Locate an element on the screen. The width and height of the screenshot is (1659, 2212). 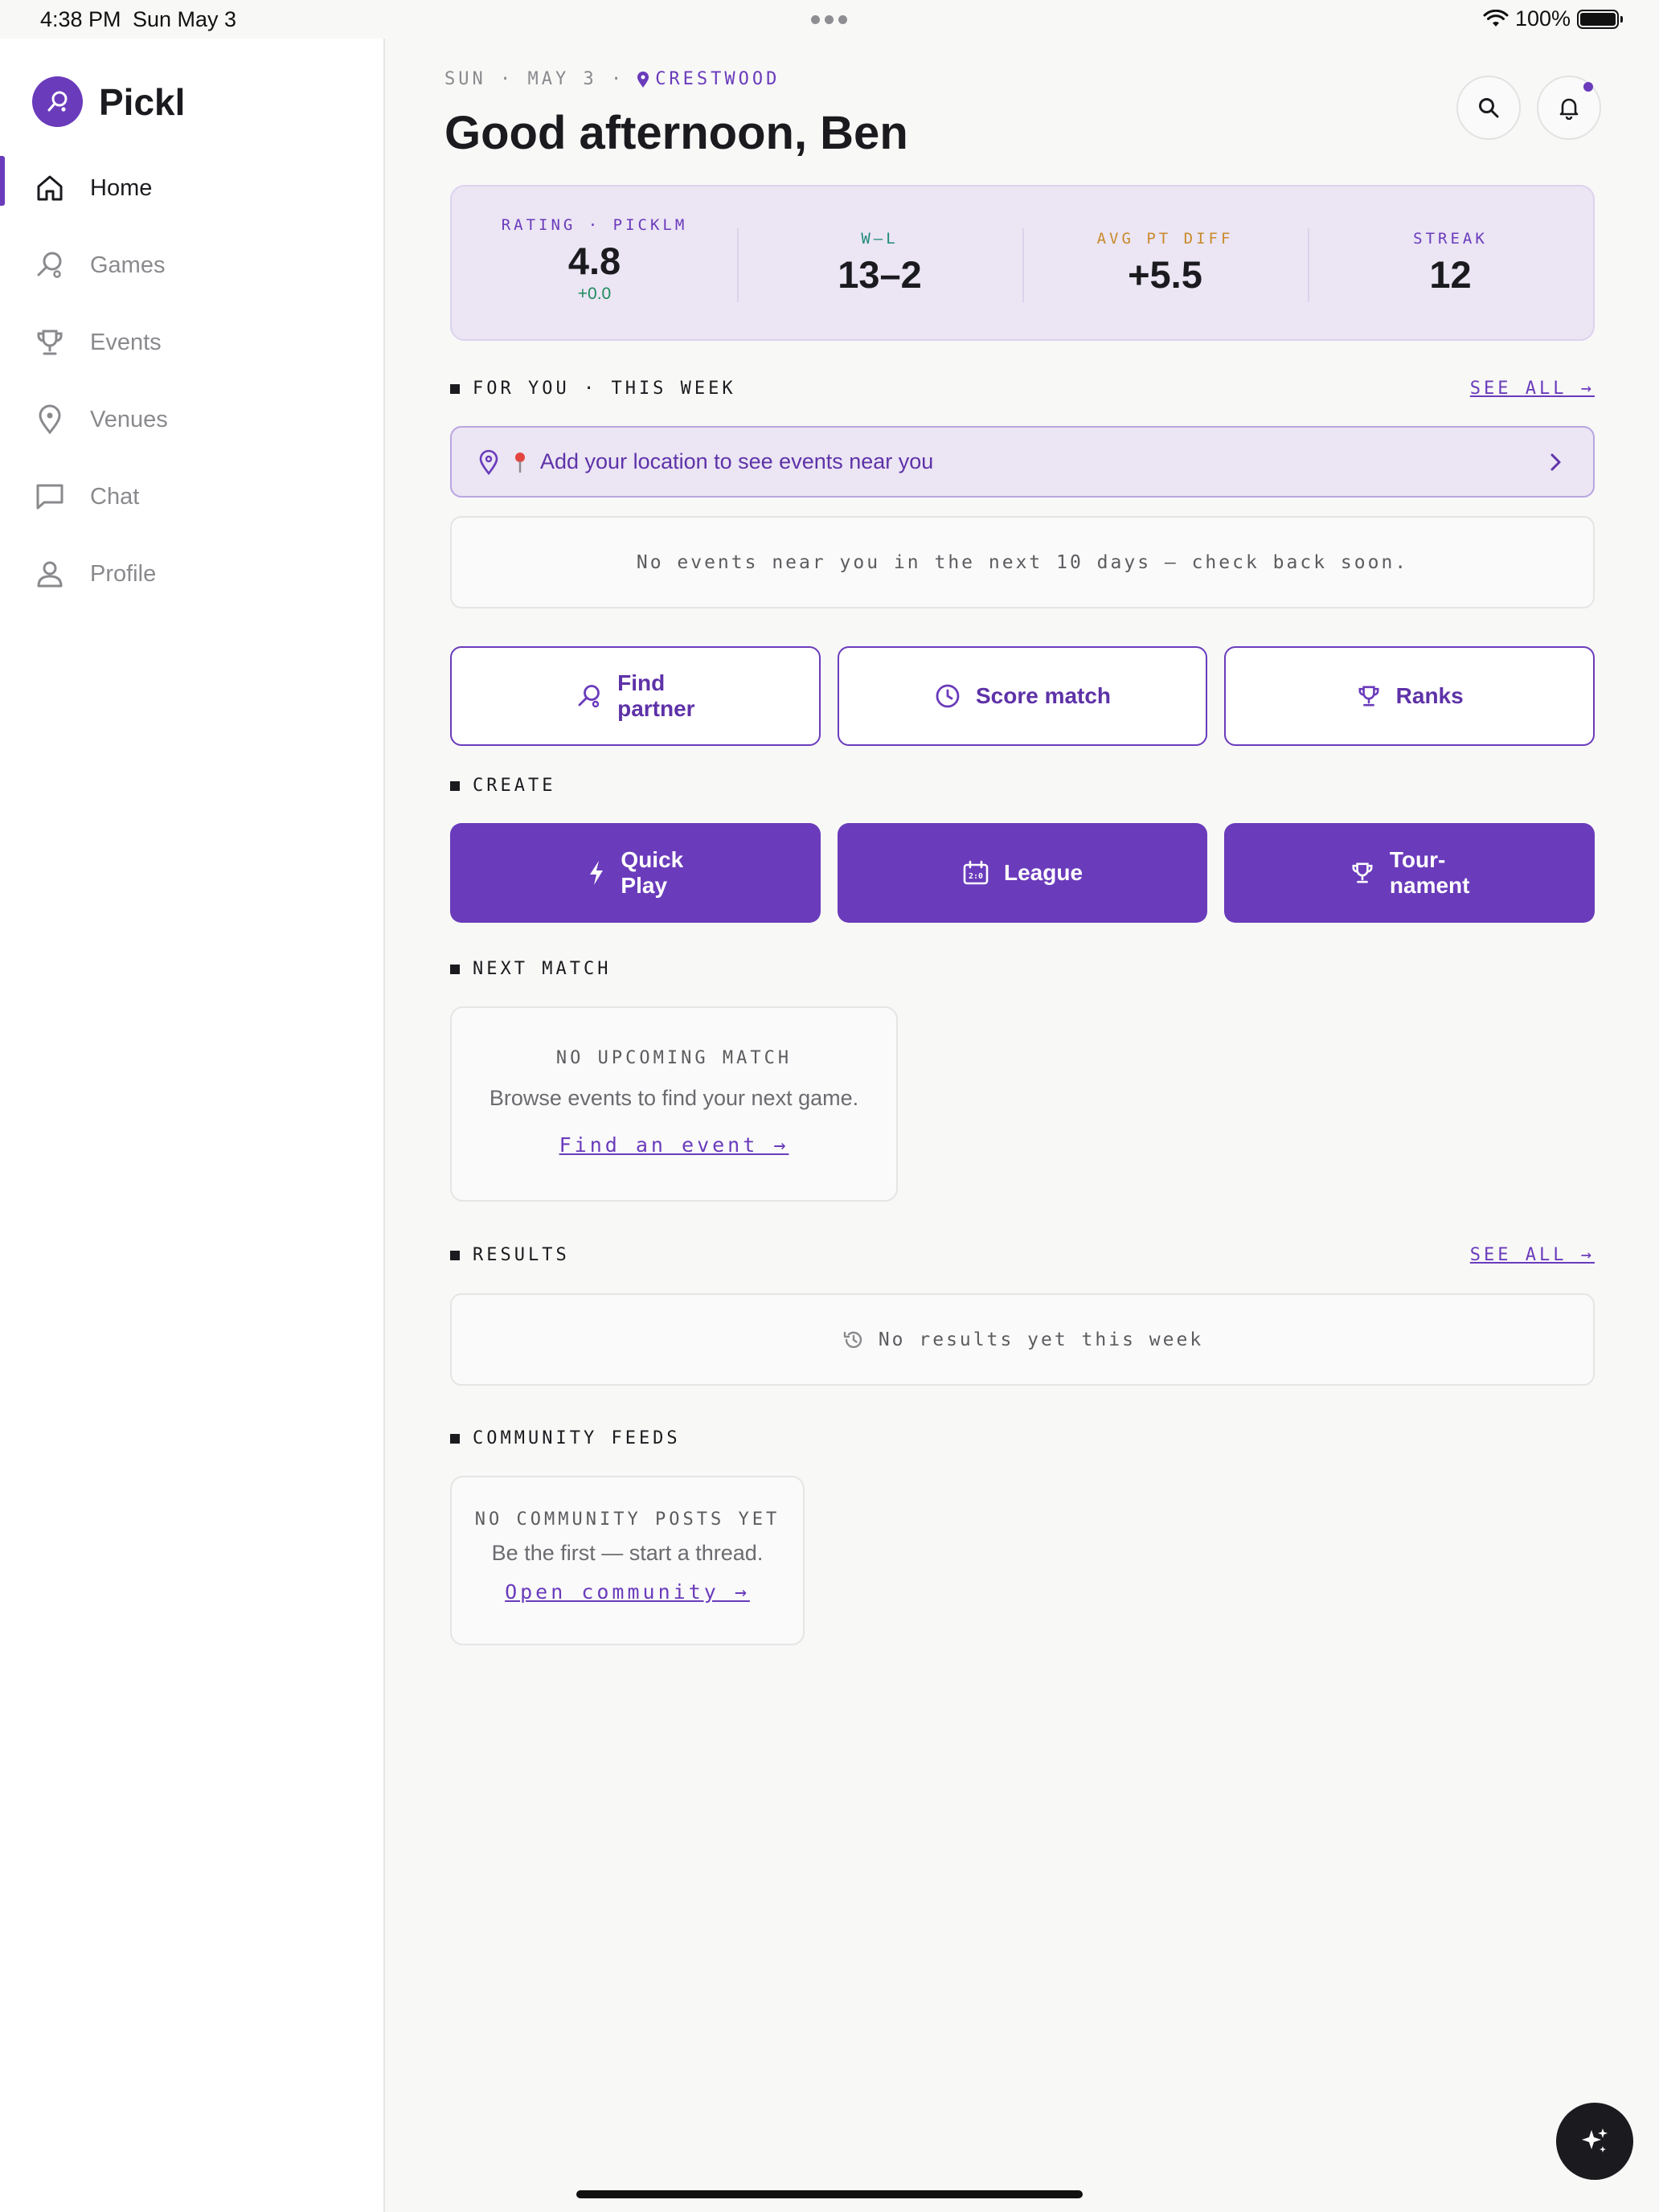
label-line: Tour- is located at coordinates (1417, 860).